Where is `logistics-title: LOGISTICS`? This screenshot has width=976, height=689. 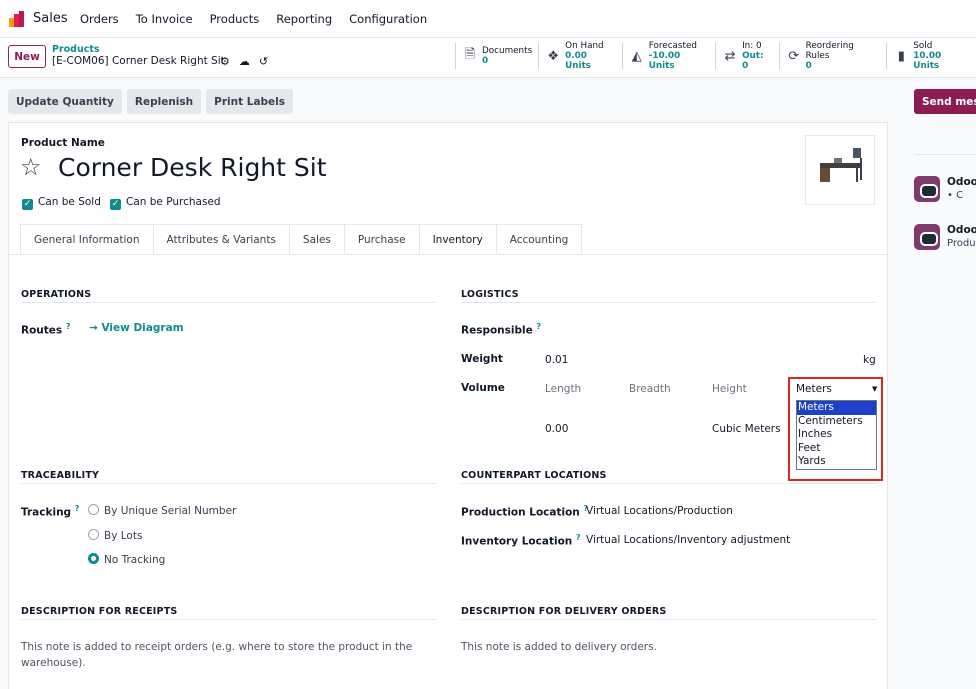
logistics-title: LOGISTICS is located at coordinates (490, 294).